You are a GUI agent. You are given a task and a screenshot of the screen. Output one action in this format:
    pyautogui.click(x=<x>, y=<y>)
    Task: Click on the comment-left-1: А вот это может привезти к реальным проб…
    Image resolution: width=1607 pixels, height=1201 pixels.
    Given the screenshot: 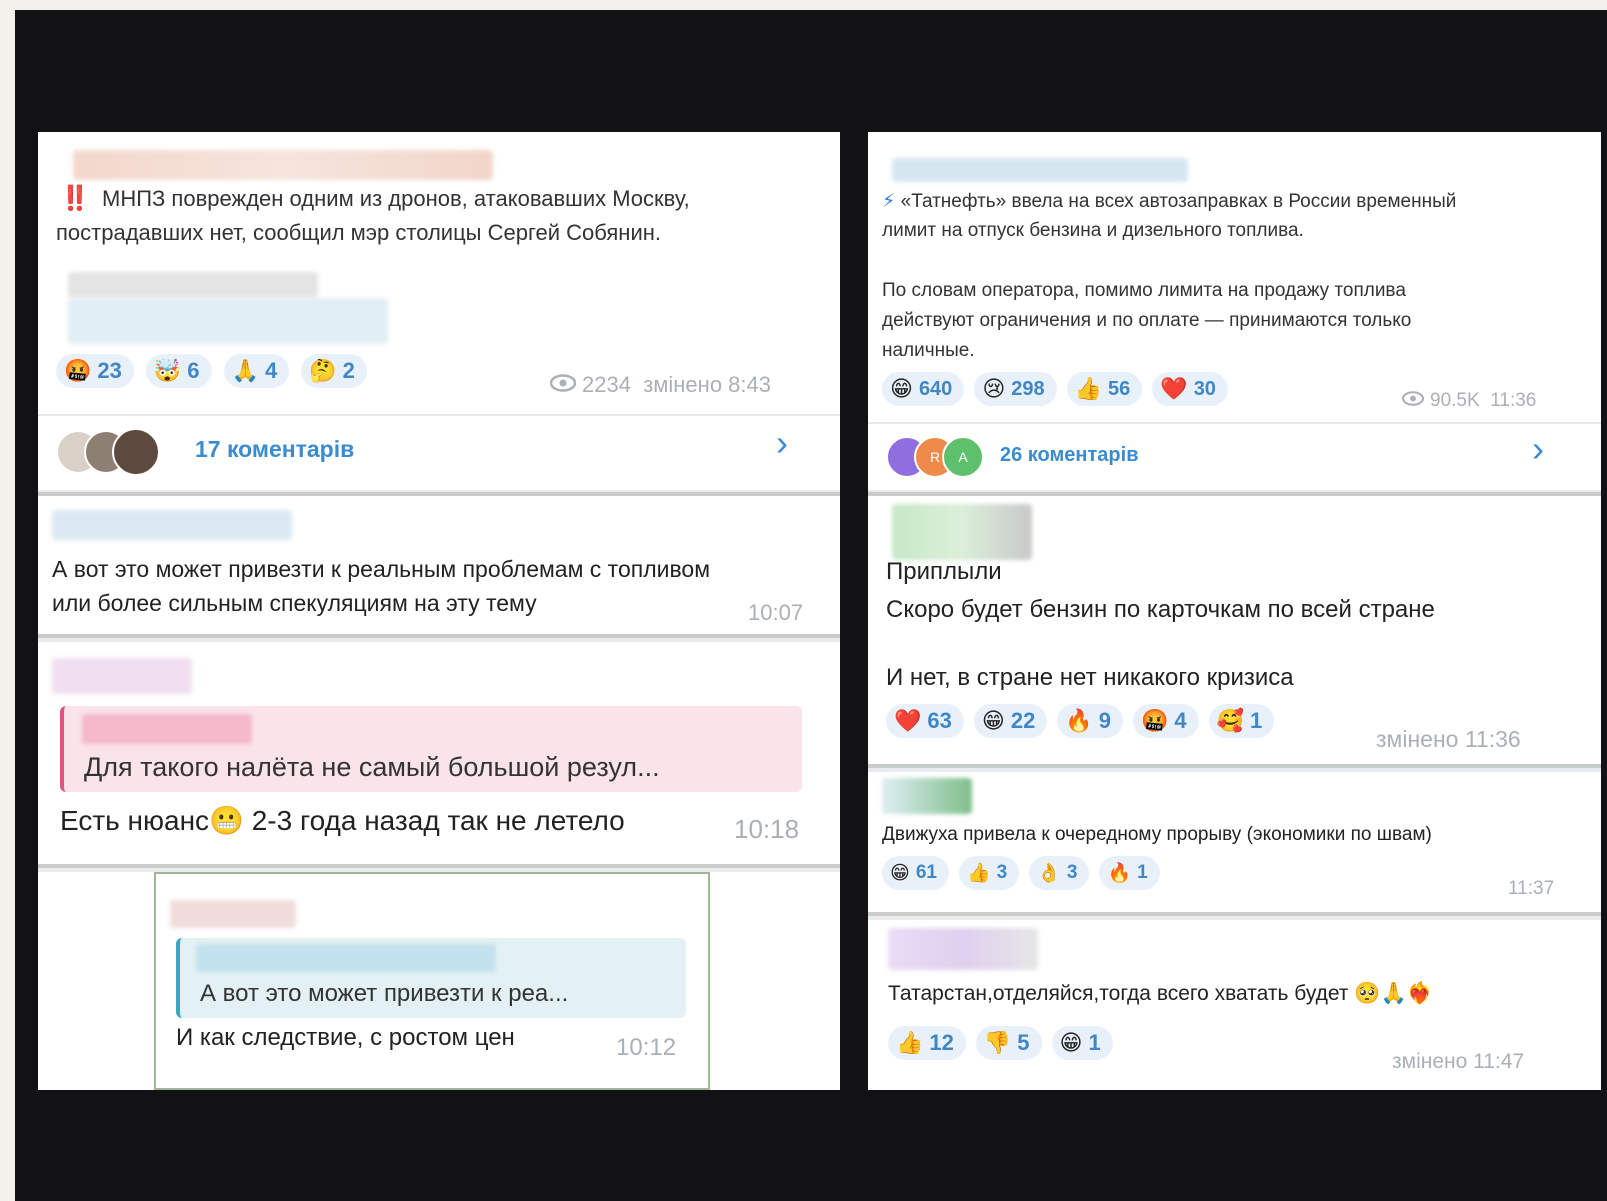 What is the action you would take?
    pyautogui.click(x=439, y=565)
    